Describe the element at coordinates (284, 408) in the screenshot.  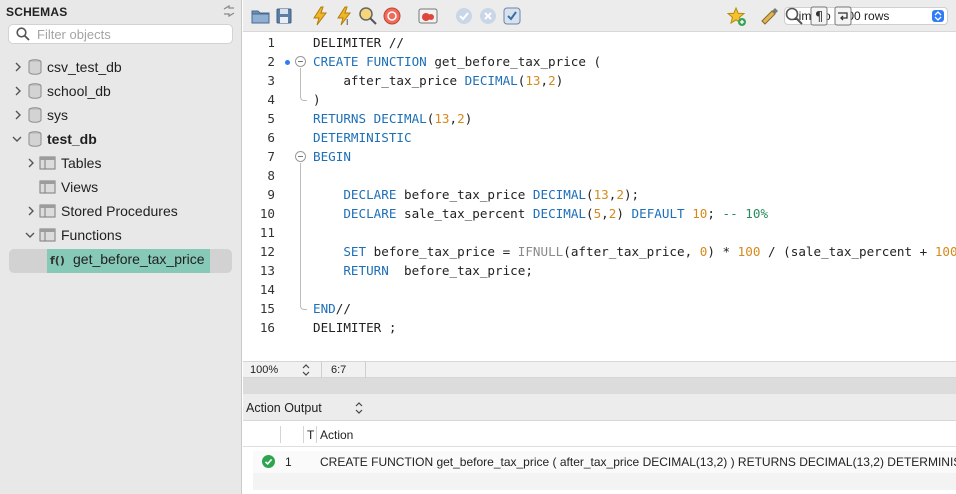
I see `output-type-label: Action Output` at that location.